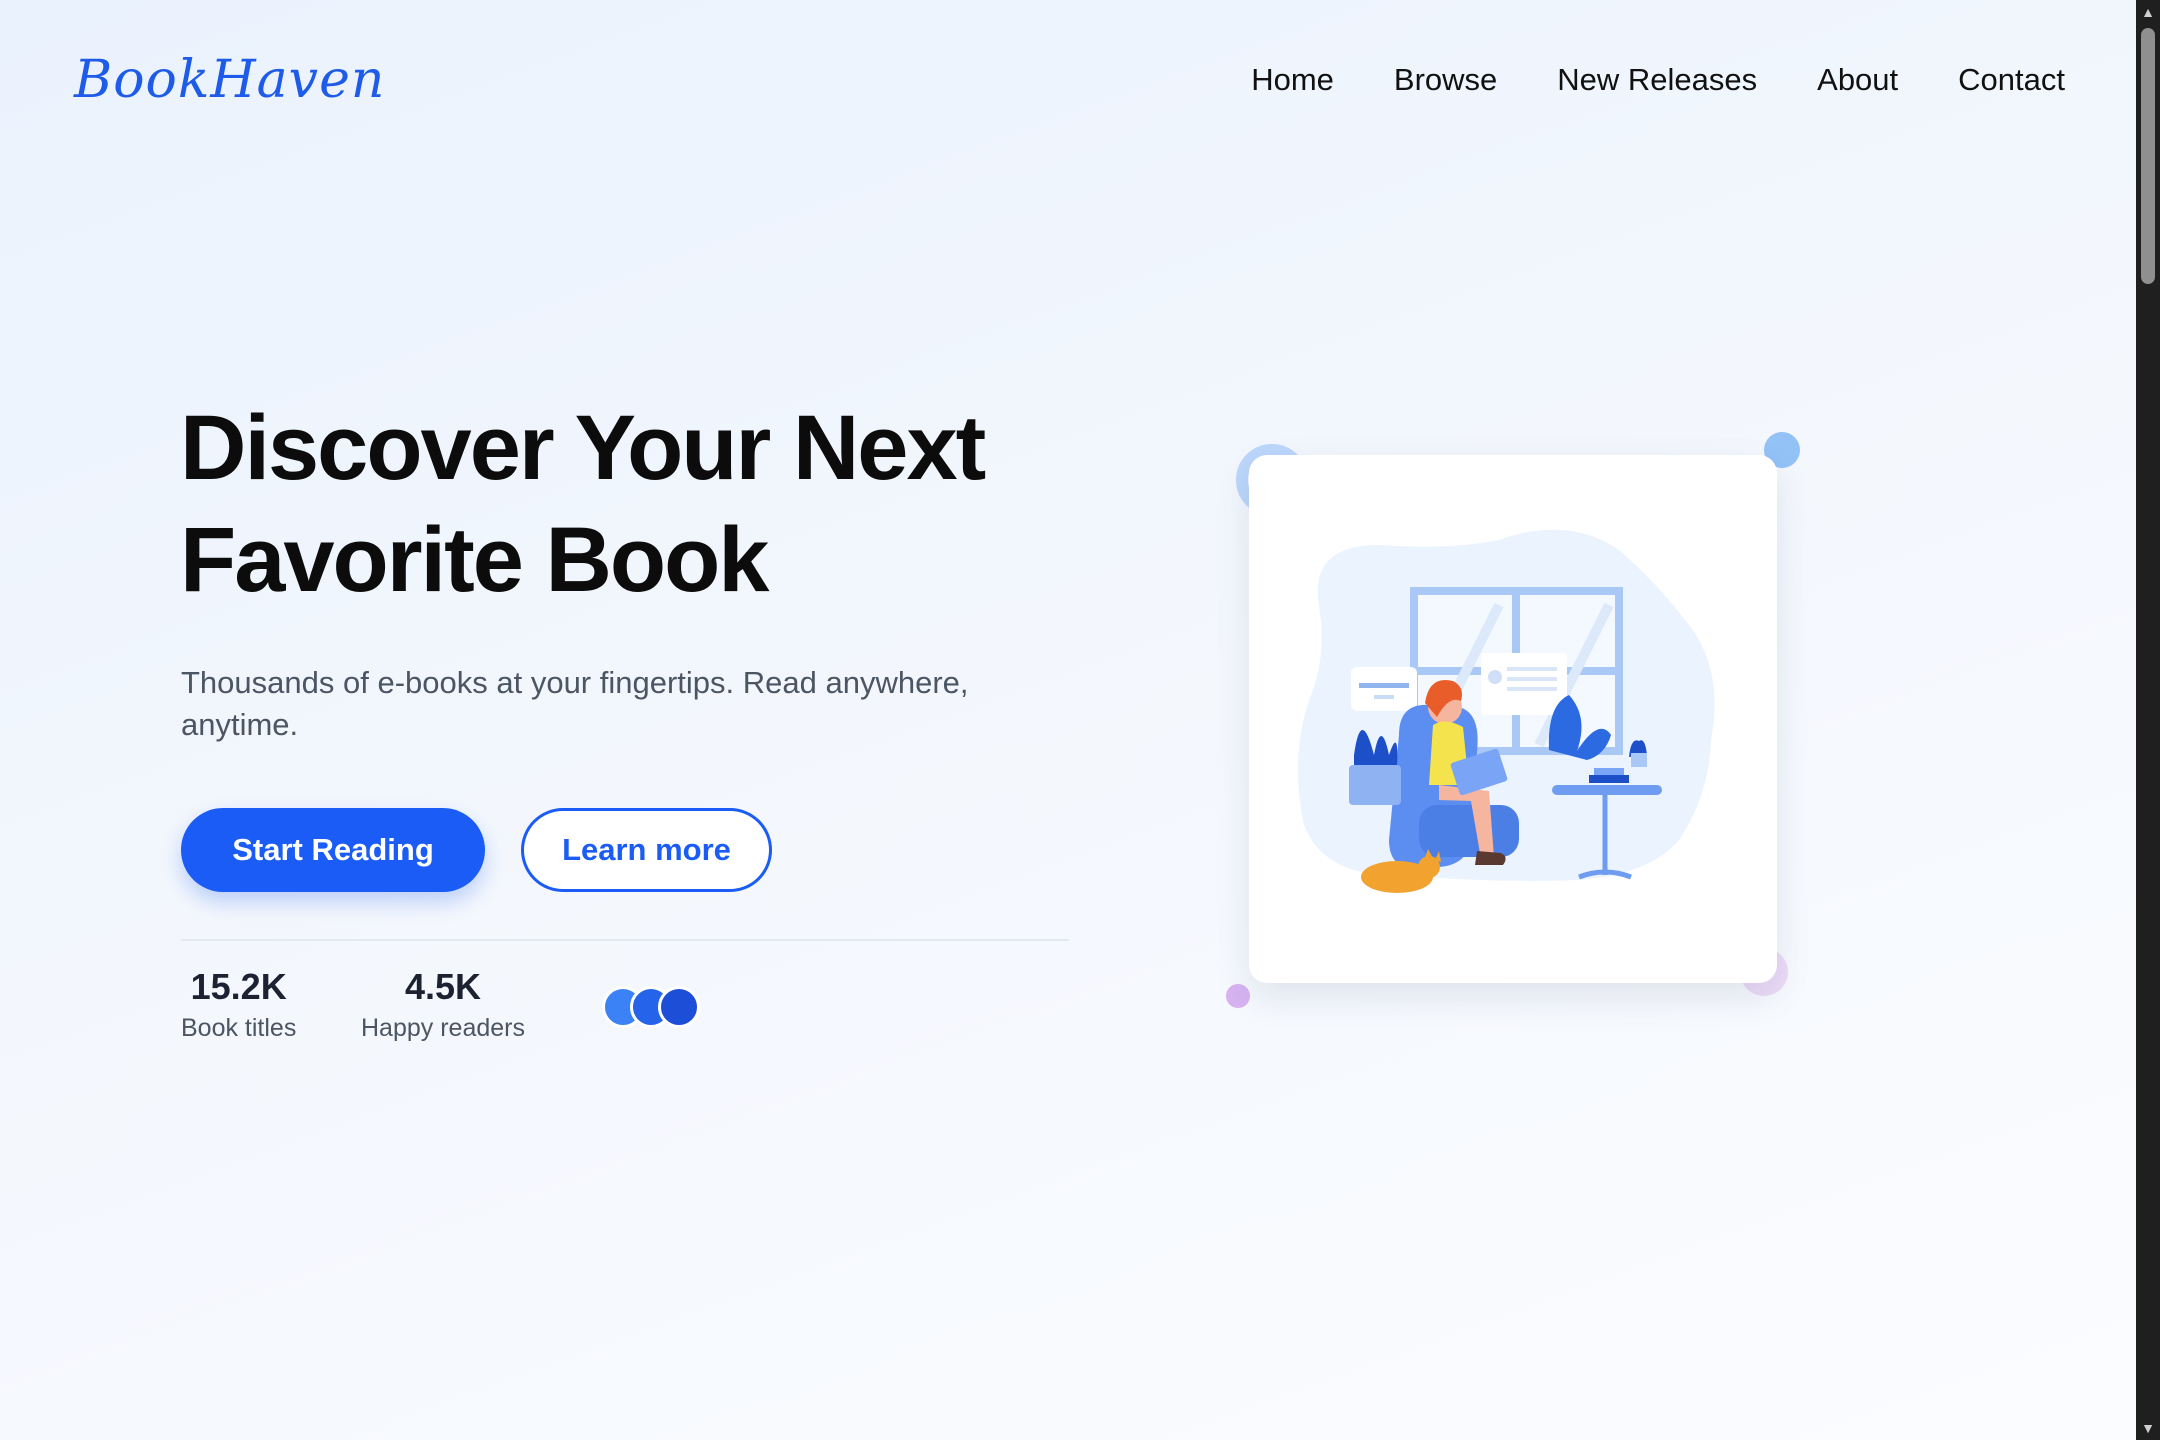 The image size is (2160, 1440). I want to click on nav-contact: Contact, so click(2011, 80).